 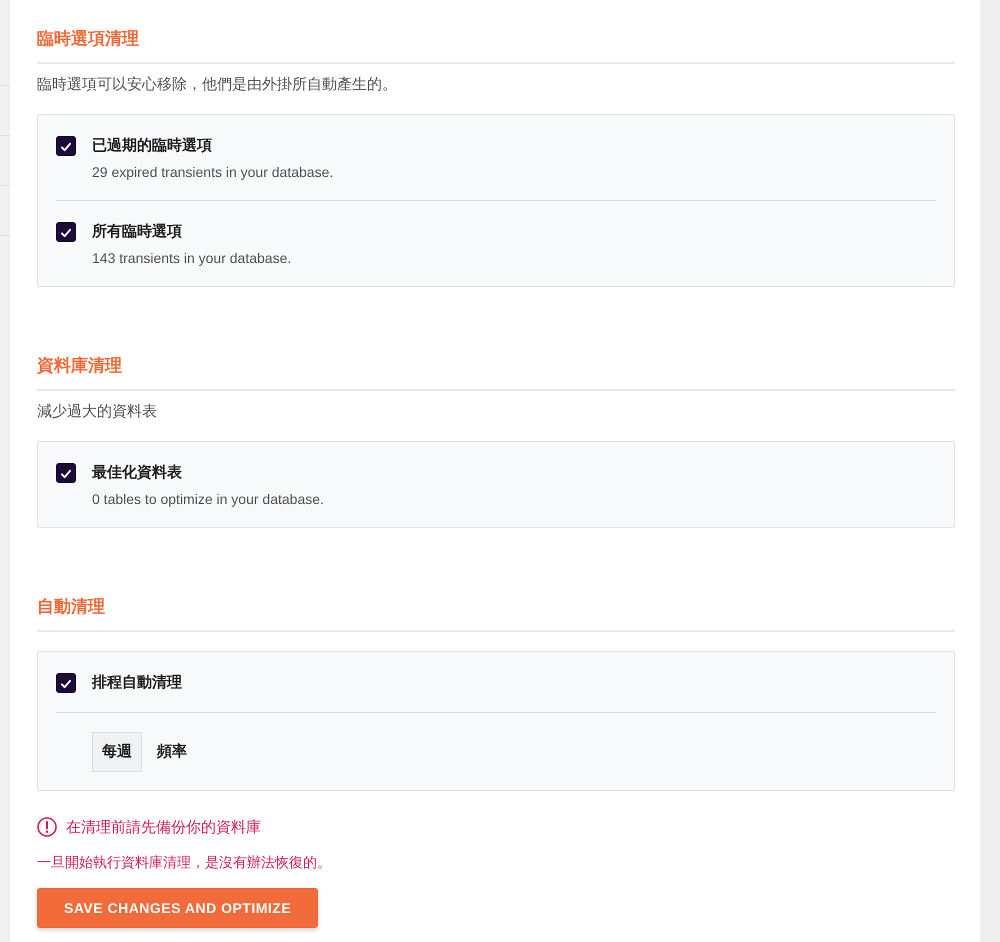 I want to click on warning-text: 一旦開始執行資料庫清理，是沒有辦法恢復的。, so click(x=184, y=863).